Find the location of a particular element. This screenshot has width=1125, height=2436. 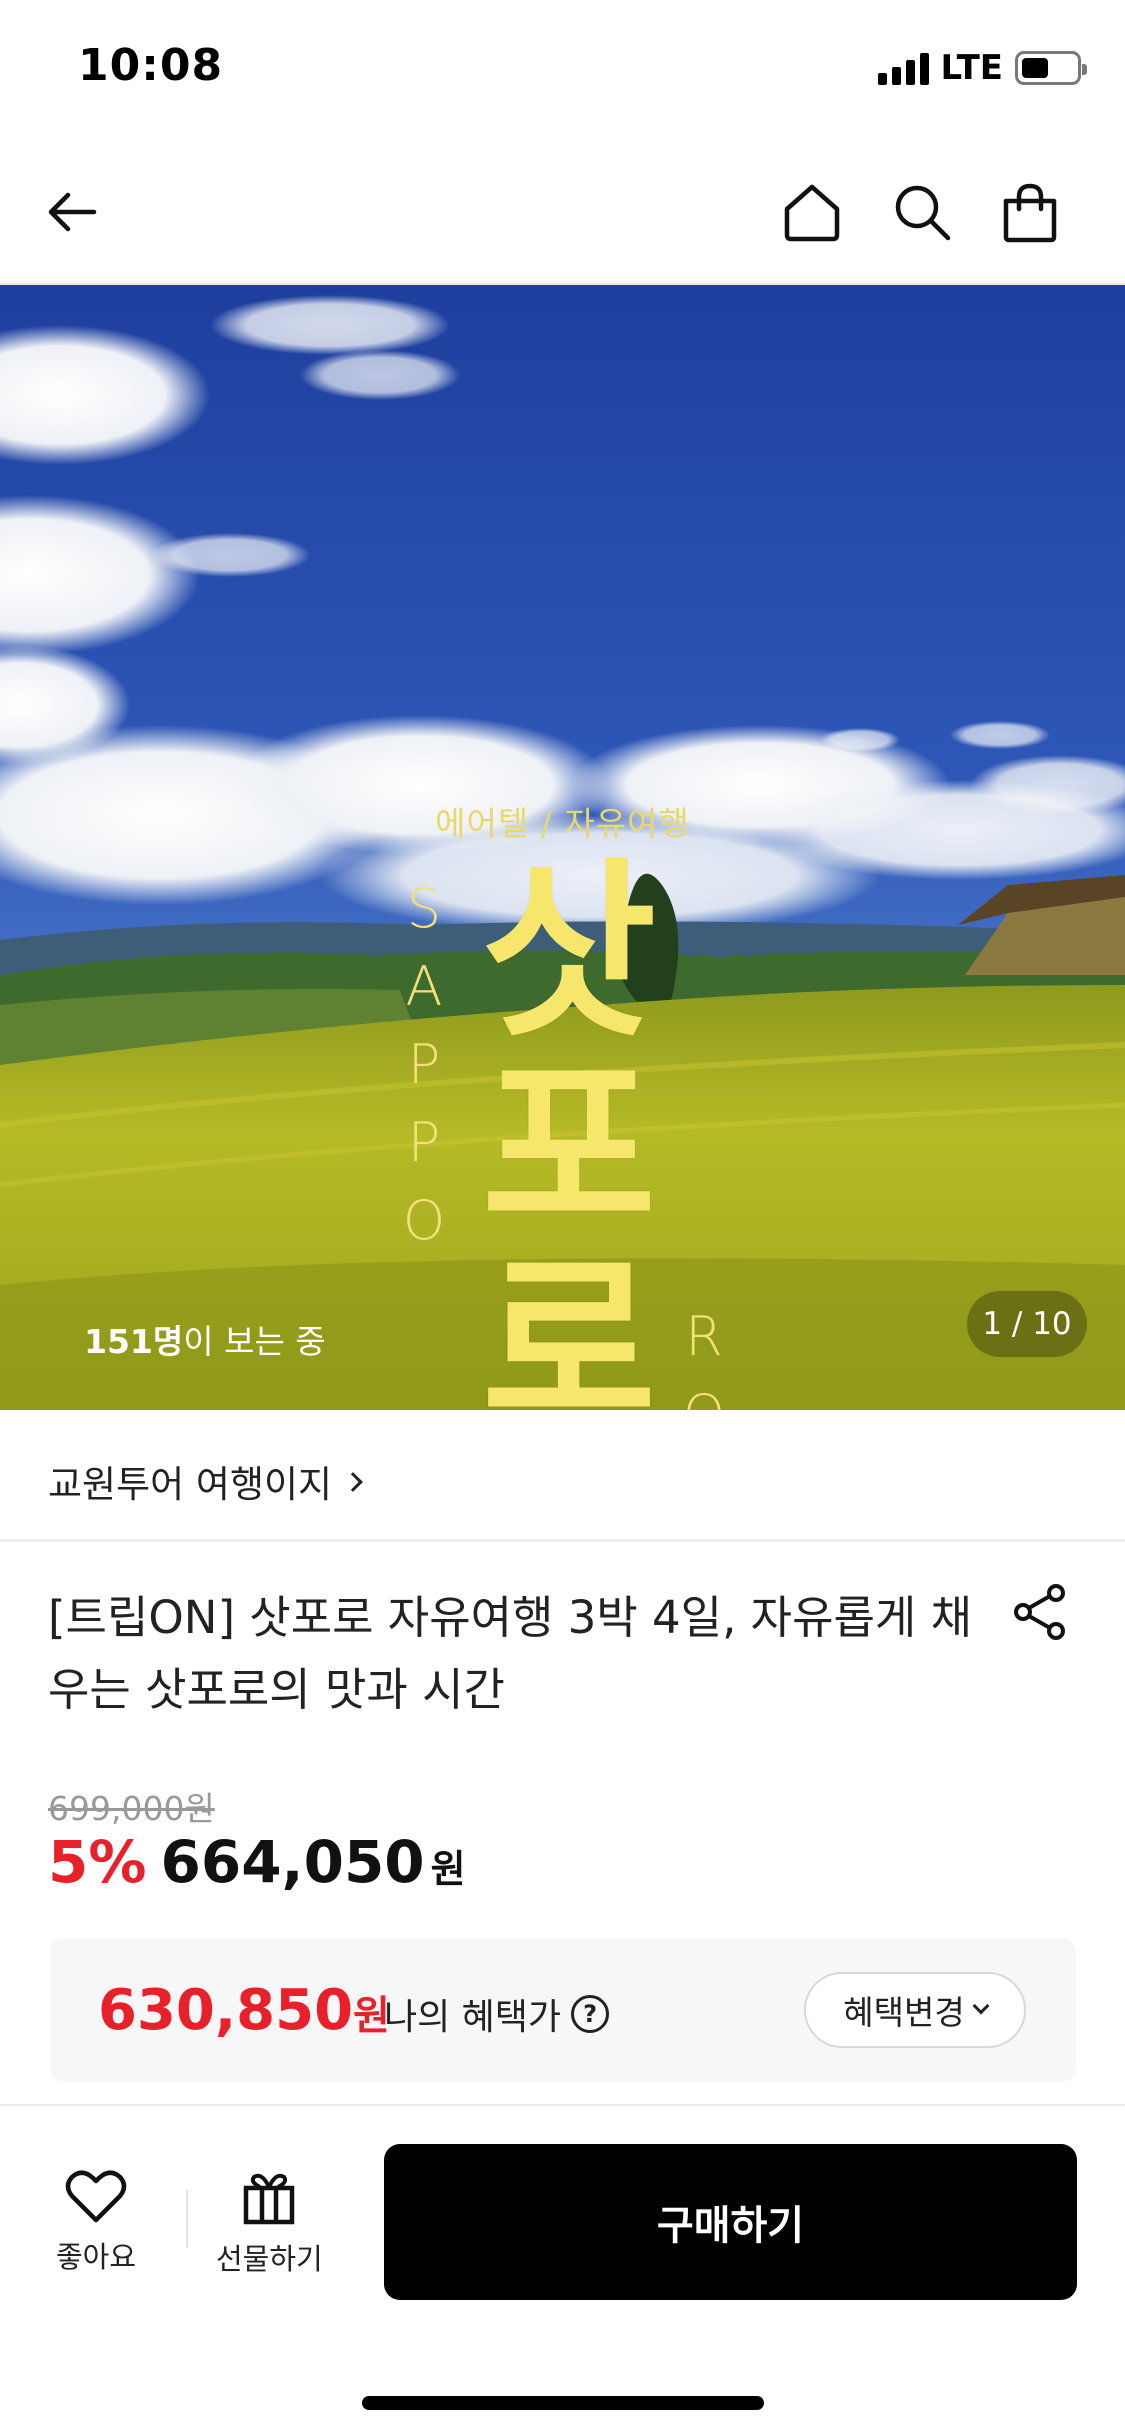

hero-subtitle-right: 자유여행 is located at coordinates (627, 823).